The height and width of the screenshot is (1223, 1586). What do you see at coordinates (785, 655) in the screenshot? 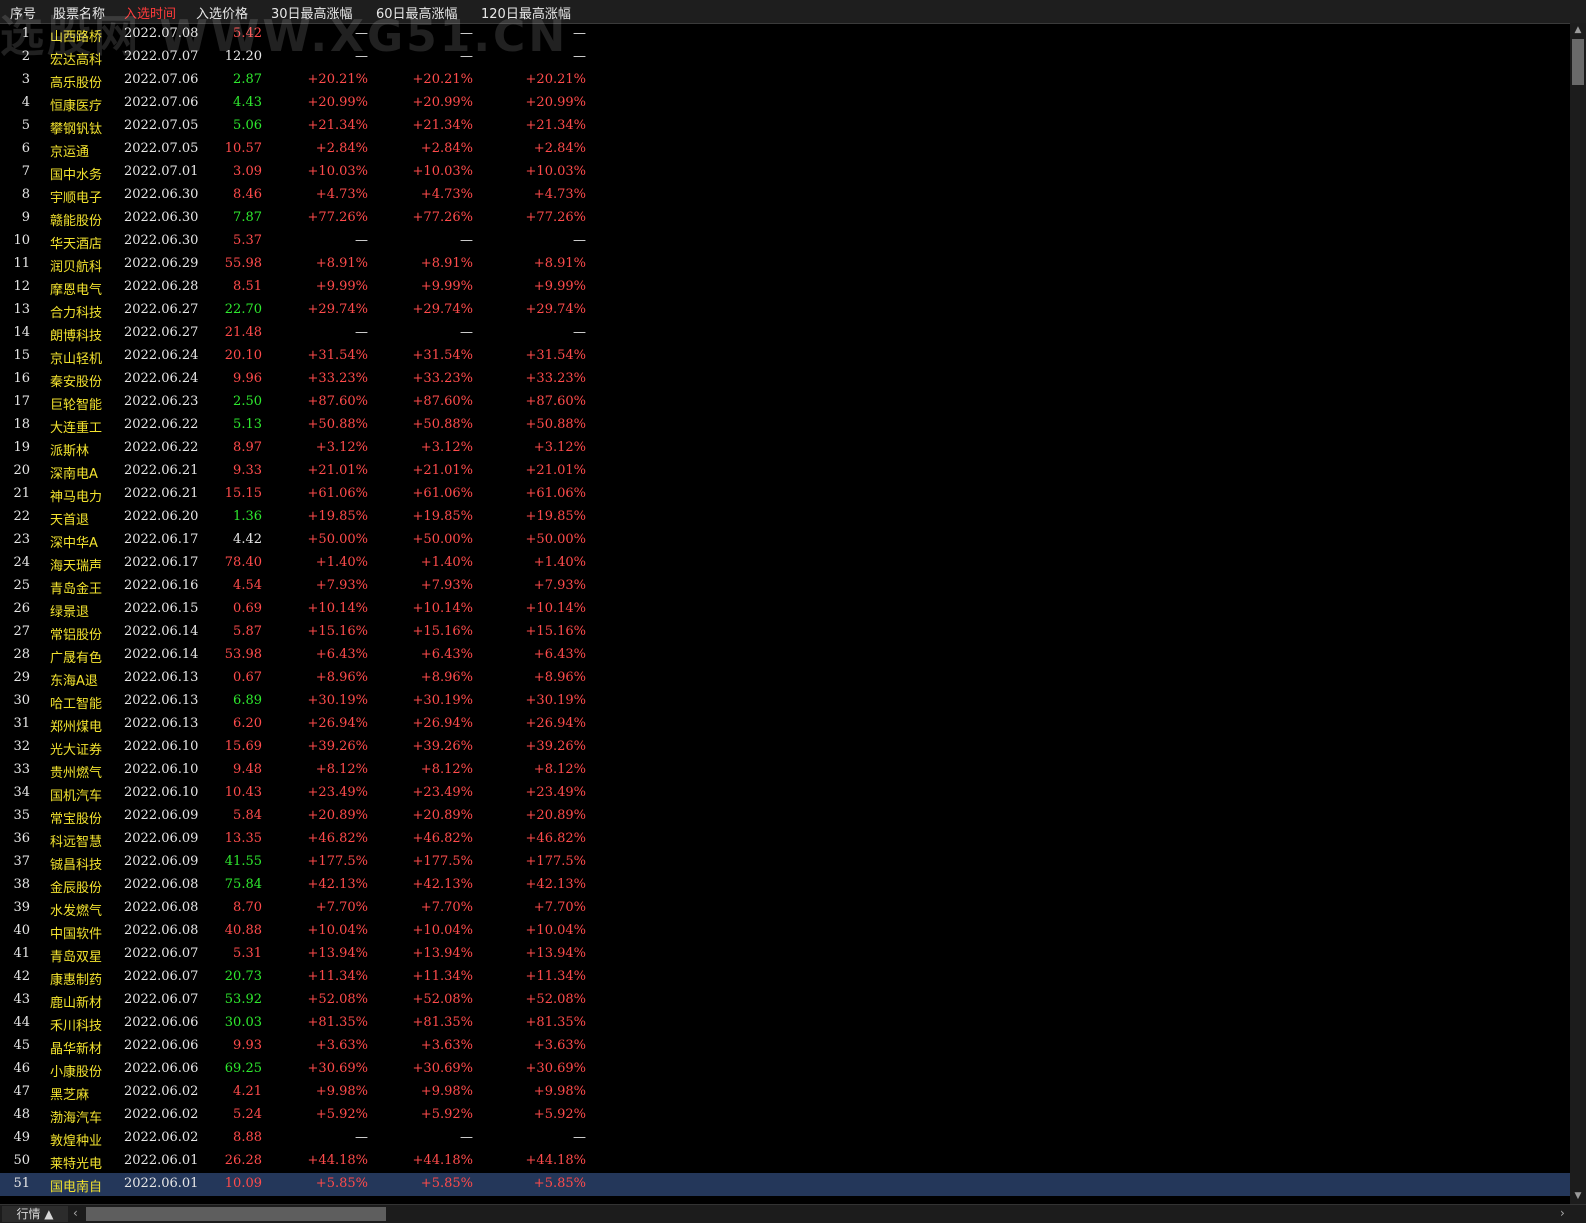
I see `table-row: 28 广晟有色 2022.06.14 53.98 +6.43% +6.43% +6.43%` at bounding box center [785, 655].